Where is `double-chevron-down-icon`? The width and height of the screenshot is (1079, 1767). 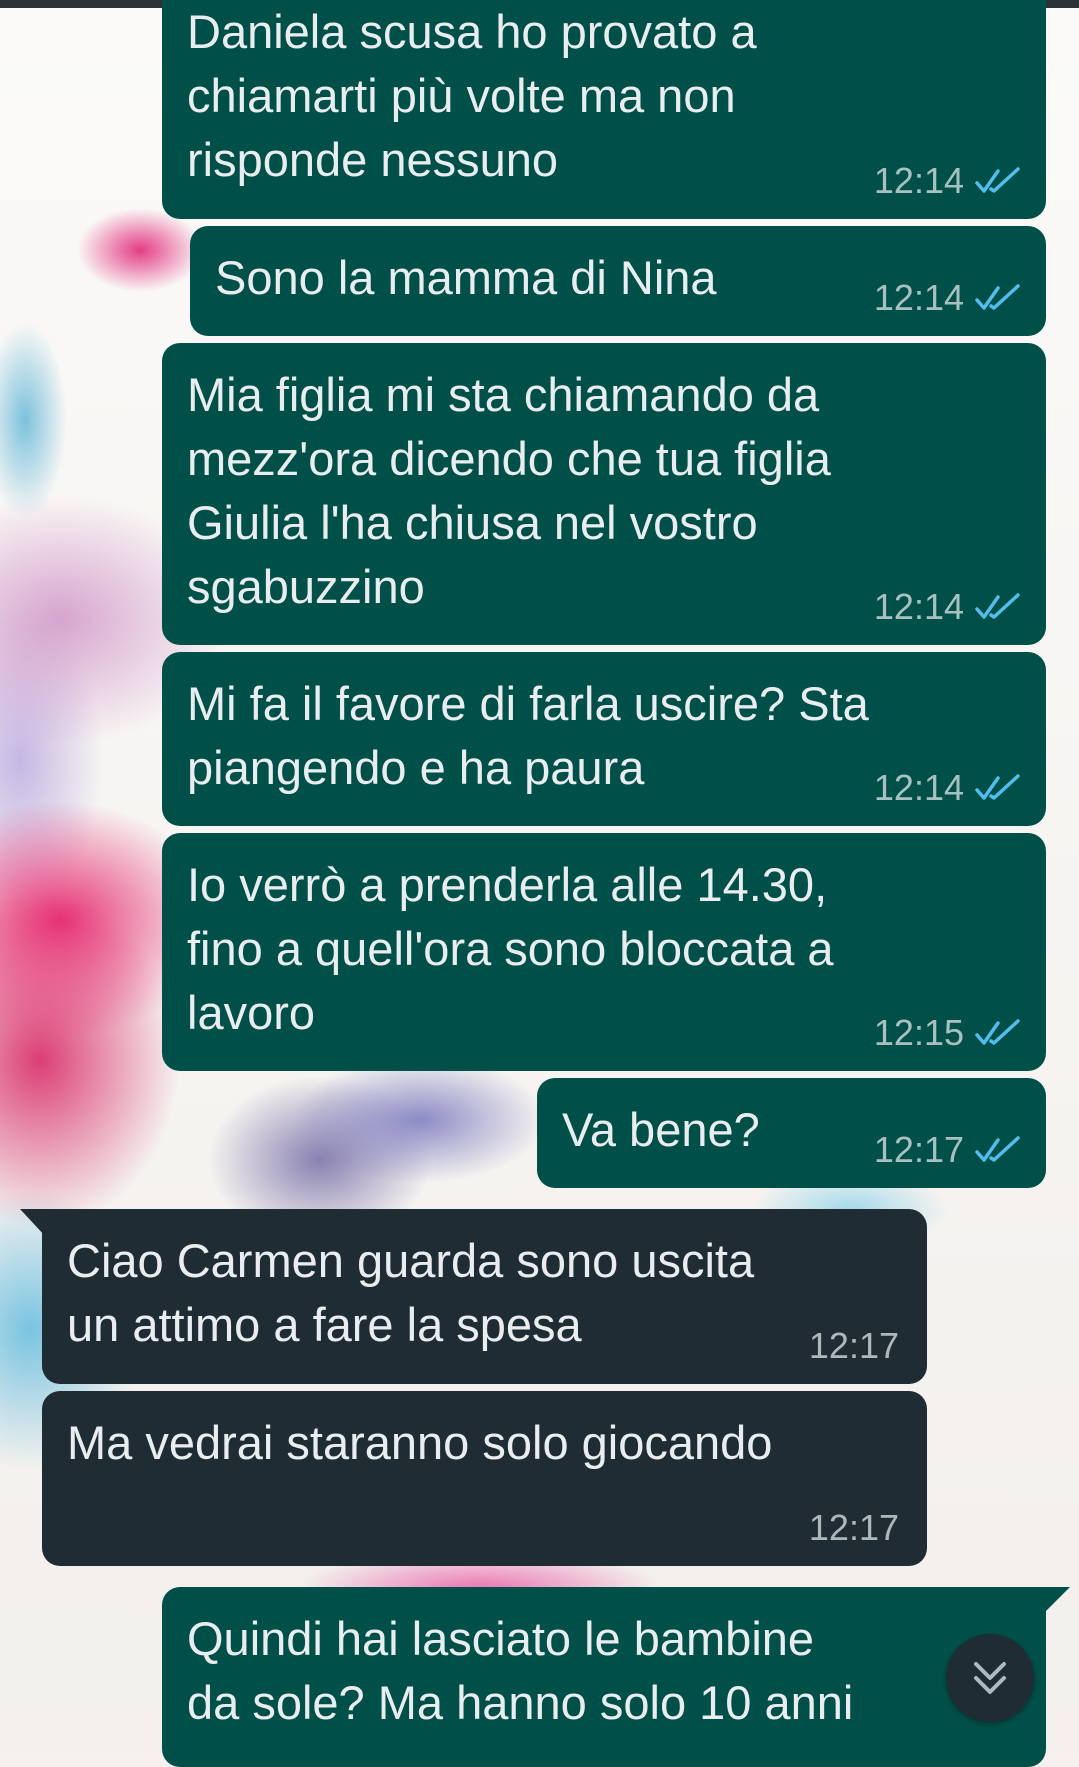 double-chevron-down-icon is located at coordinates (990, 1678).